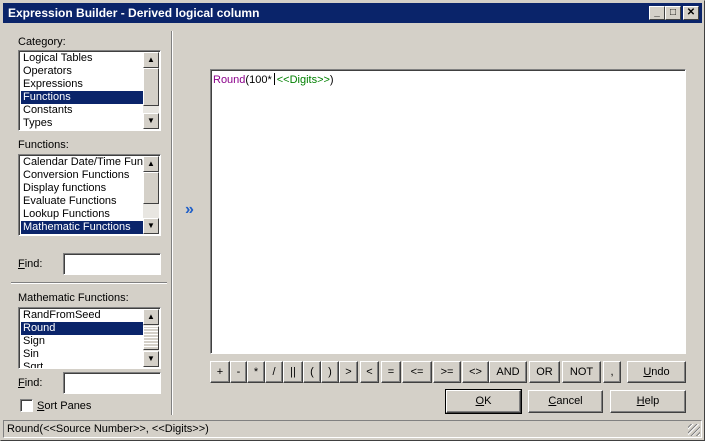 This screenshot has width=705, height=441. What do you see at coordinates (475, 372) in the screenshot?
I see `op-not-equal-button: <>` at bounding box center [475, 372].